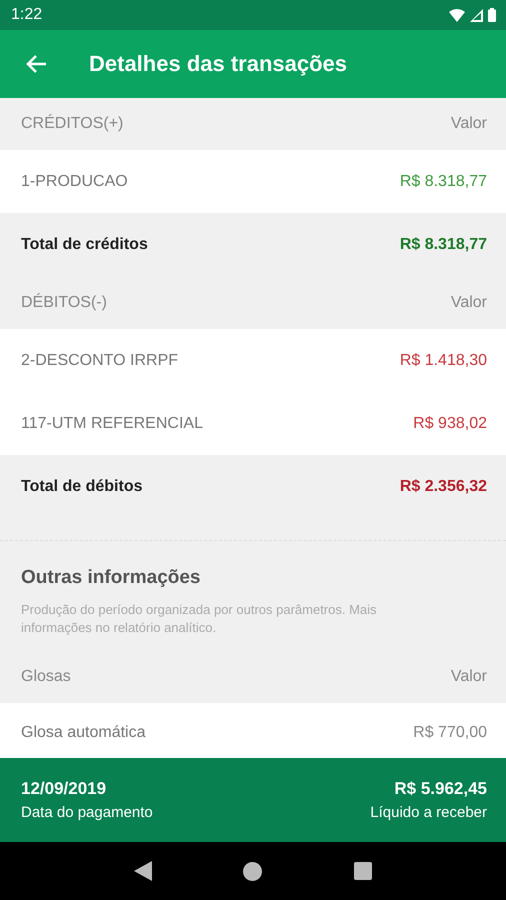  What do you see at coordinates (253, 181) in the screenshot?
I see `transaction-row: 1-PRODUCAO R$ 8.318,77` at bounding box center [253, 181].